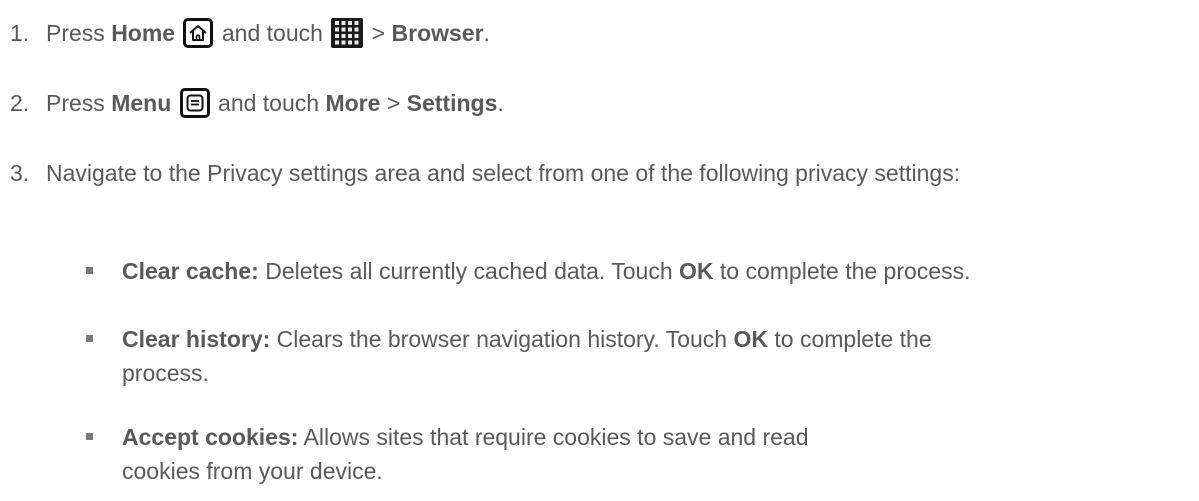 The image size is (1199, 501). Describe the element at coordinates (452, 103) in the screenshot. I see `settings-label: Settings` at that location.